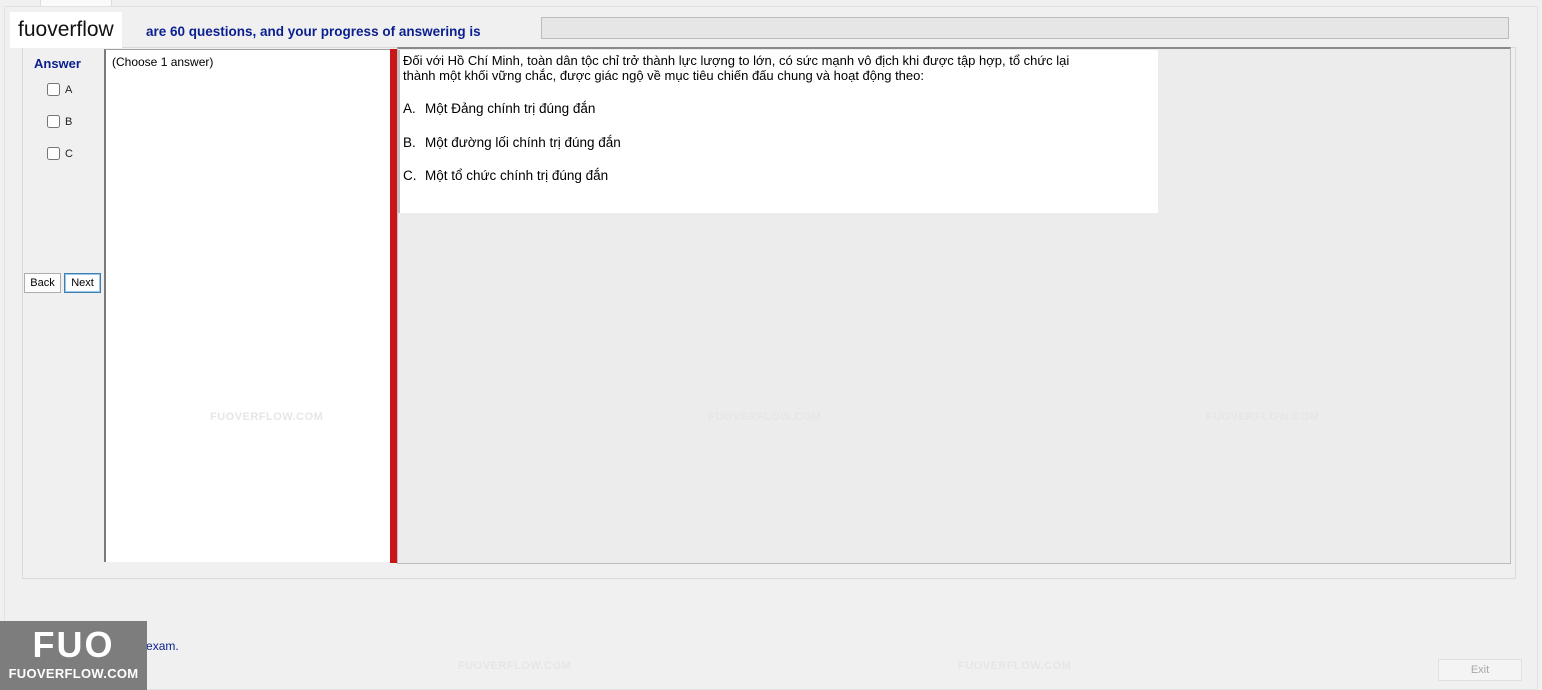 The height and width of the screenshot is (690, 1542). I want to click on progress-bar, so click(1025, 28).